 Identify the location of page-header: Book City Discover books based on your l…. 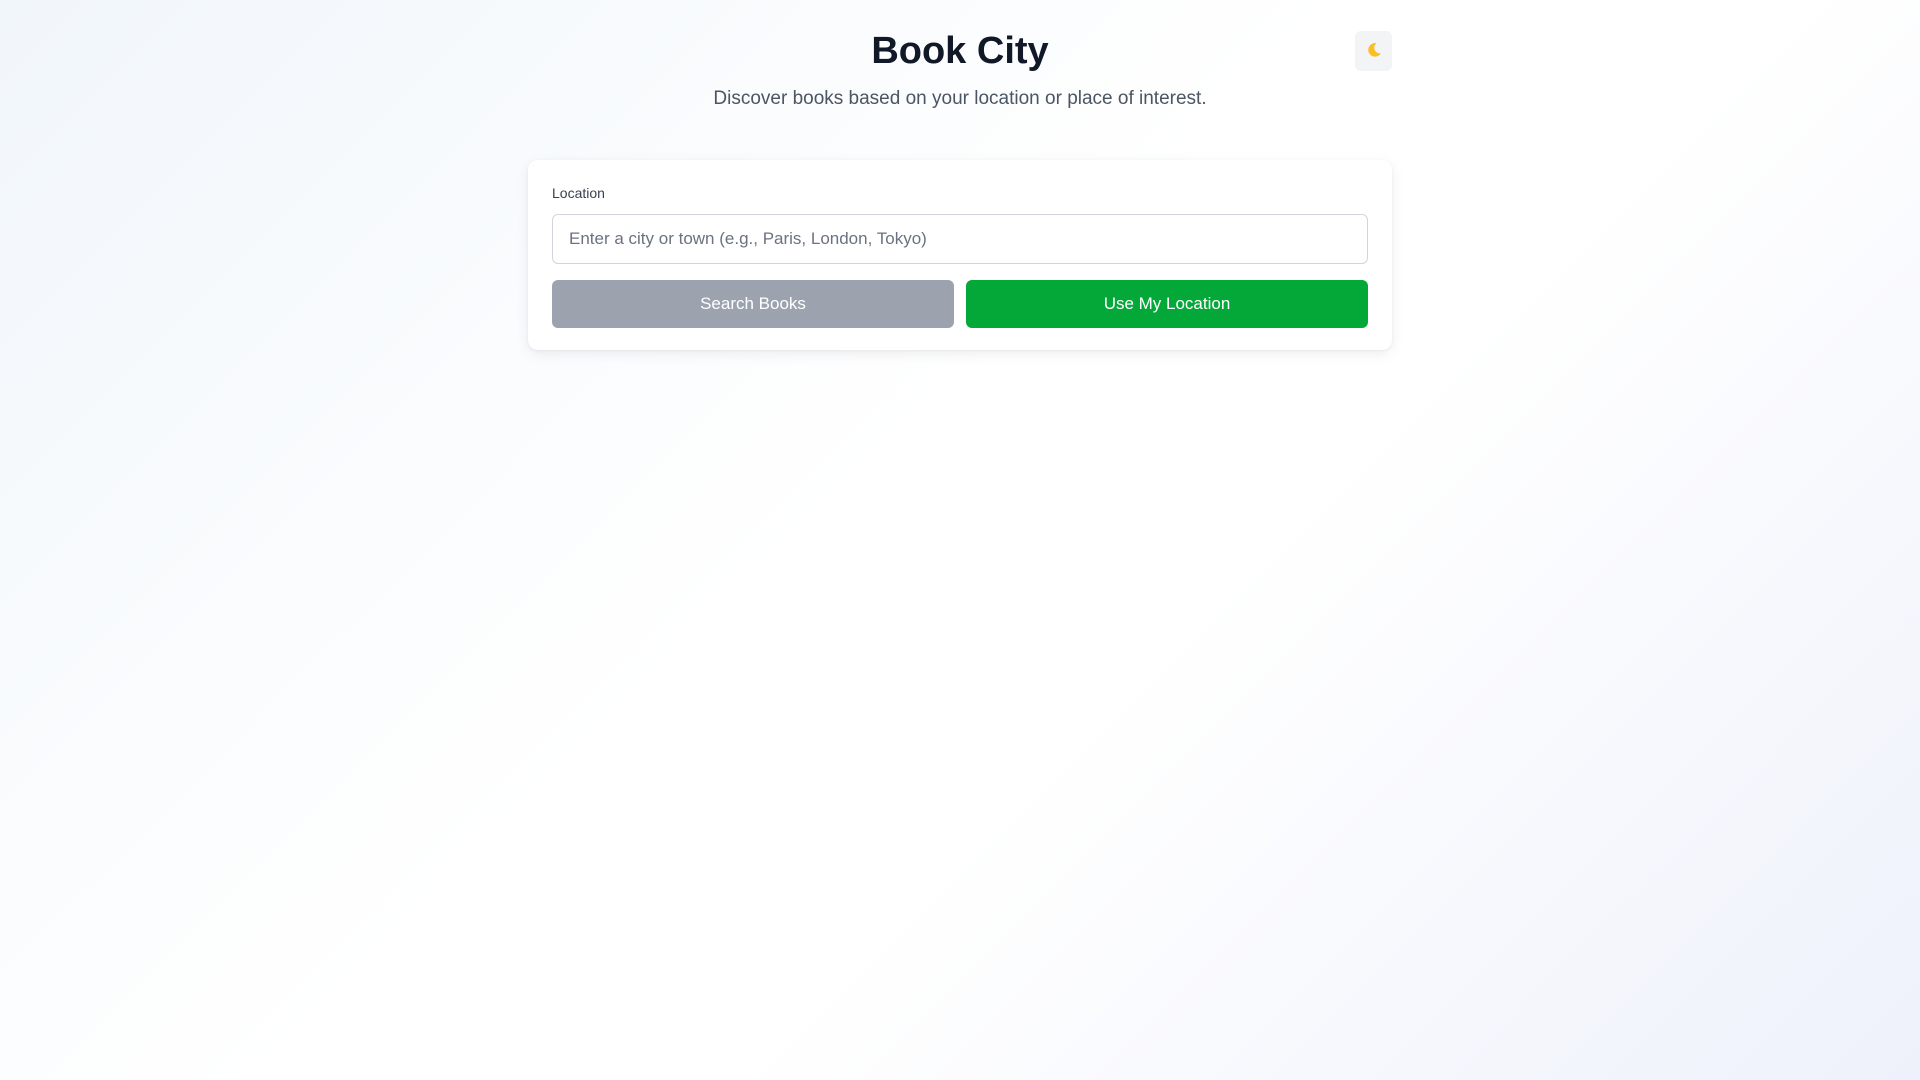
(960, 56).